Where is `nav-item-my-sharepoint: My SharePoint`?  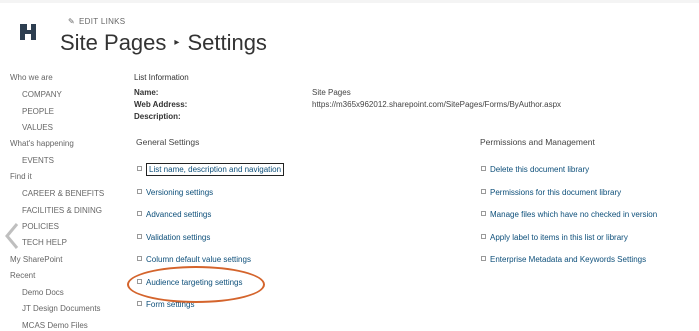
nav-item-my-sharepoint: My SharePoint is located at coordinates (36, 259).